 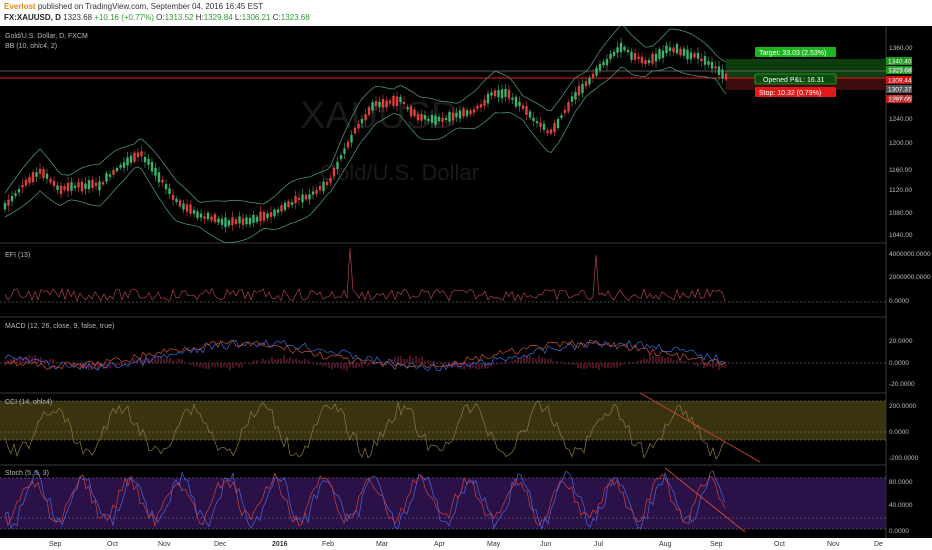 What do you see at coordinates (220, 544) in the screenshot?
I see `time-axis-label: Dec` at bounding box center [220, 544].